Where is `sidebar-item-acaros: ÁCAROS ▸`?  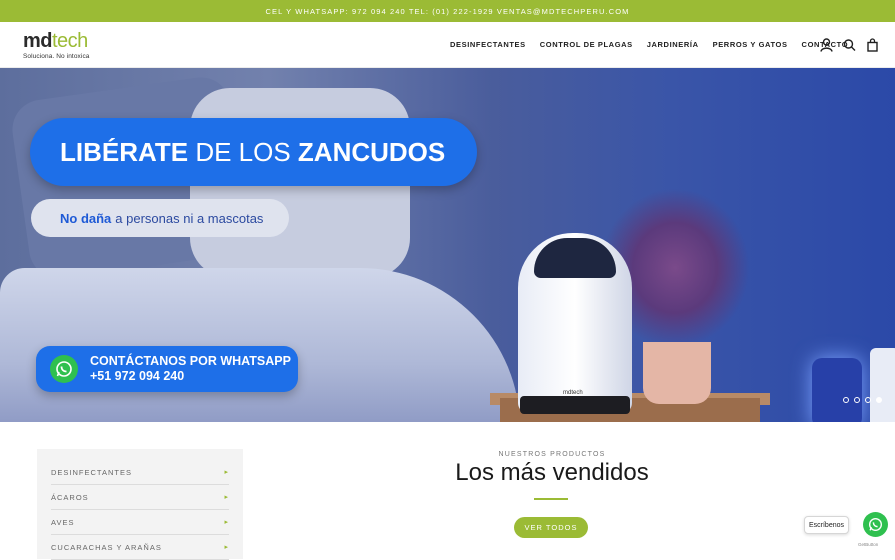
sidebar-item-acaros: ÁCAROS ▸ is located at coordinates (140, 497).